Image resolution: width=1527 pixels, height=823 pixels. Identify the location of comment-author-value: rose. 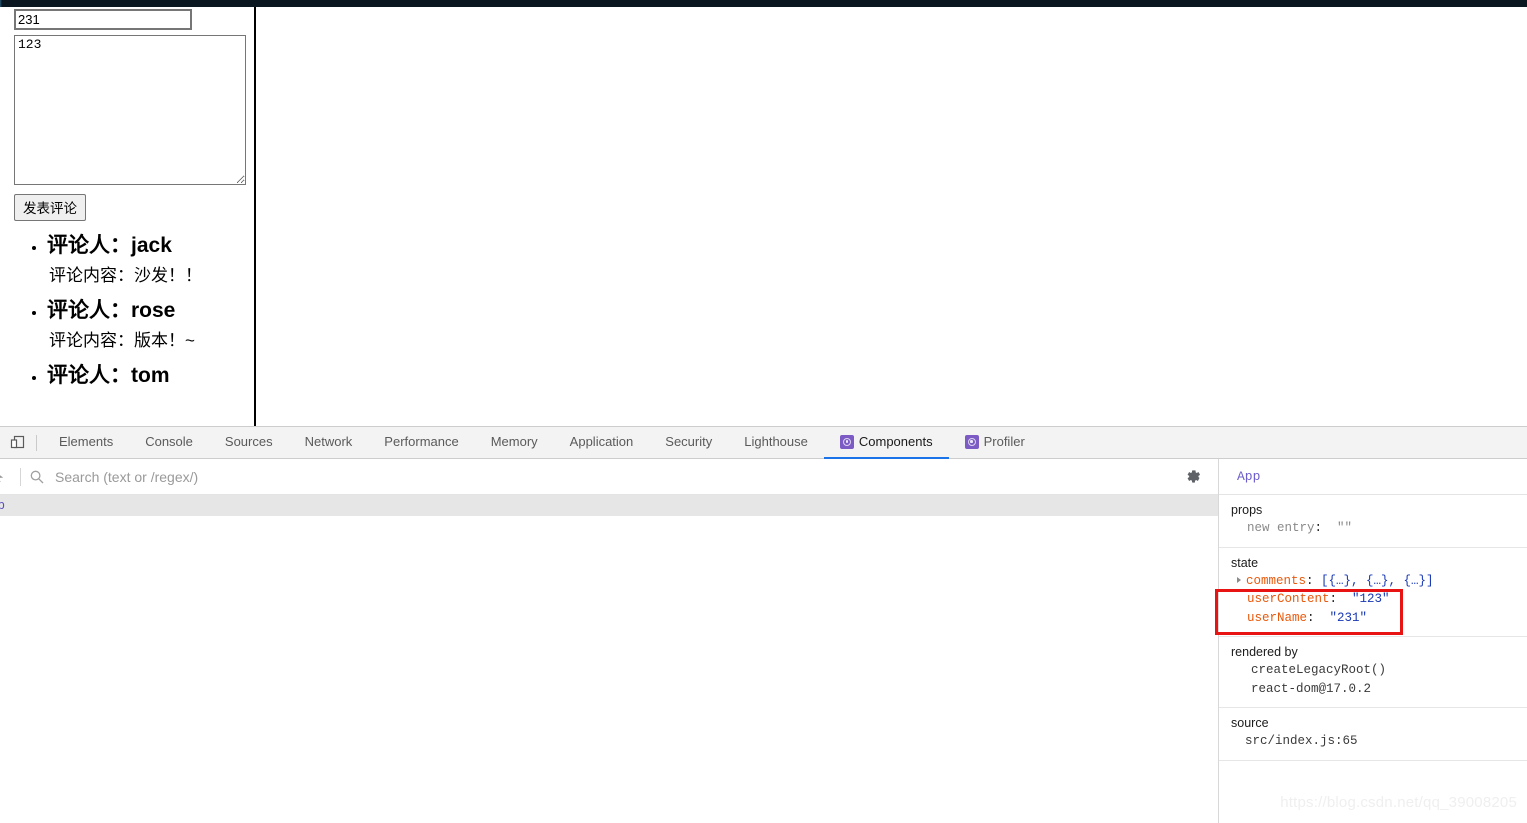
(153, 310).